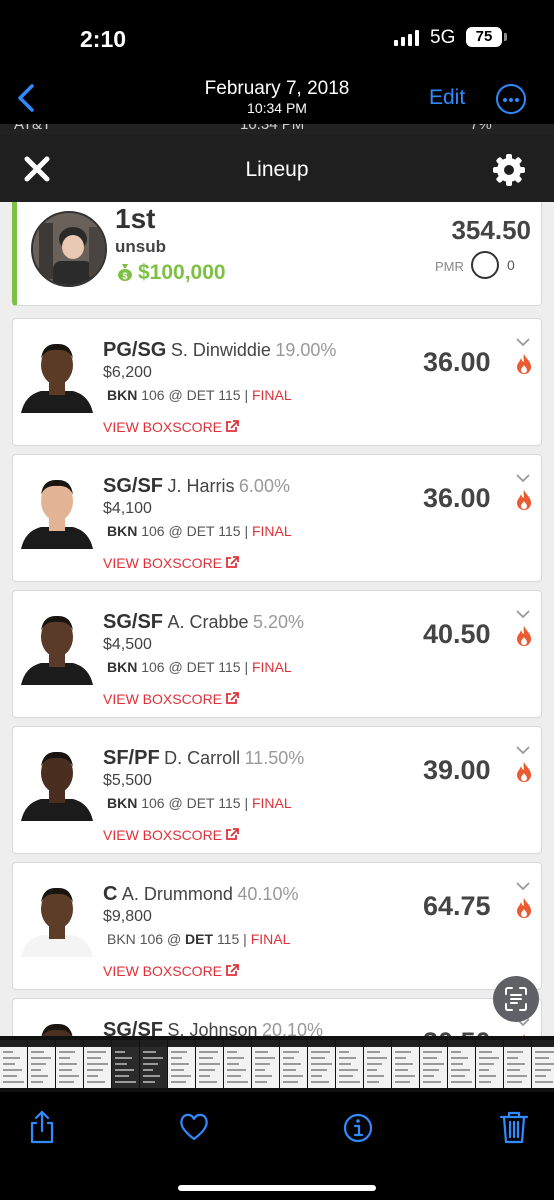  Describe the element at coordinates (277, 1188) in the screenshot. I see `home-indicator` at that location.